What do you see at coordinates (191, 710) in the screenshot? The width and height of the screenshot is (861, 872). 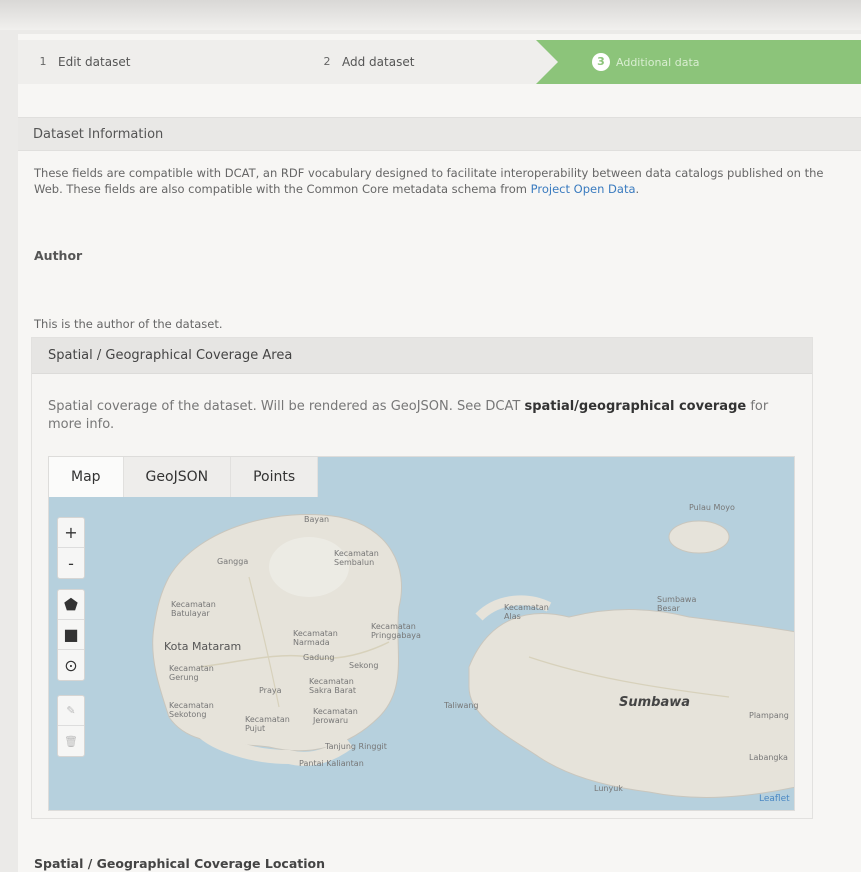 I see `map-label: Kecamatan Sekotong` at bounding box center [191, 710].